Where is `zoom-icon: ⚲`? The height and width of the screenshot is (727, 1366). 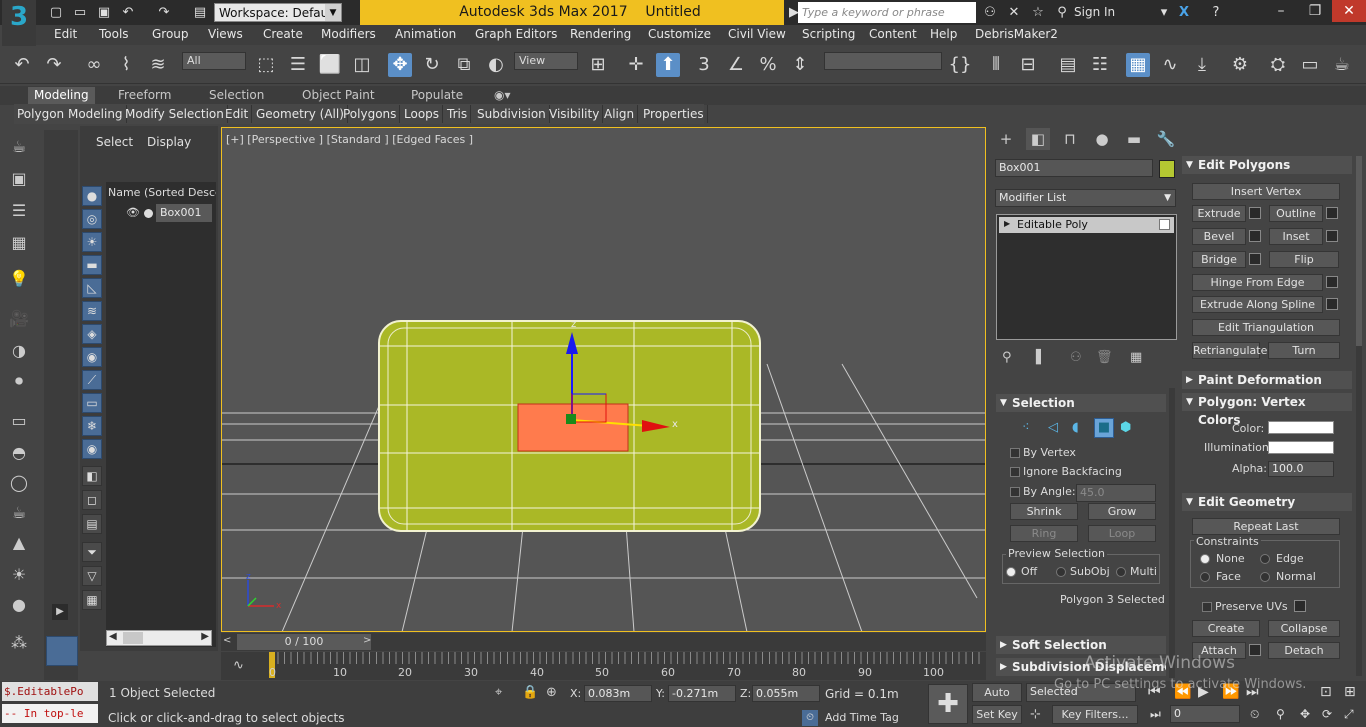
zoom-icon: ⚲ is located at coordinates (1280, 714).